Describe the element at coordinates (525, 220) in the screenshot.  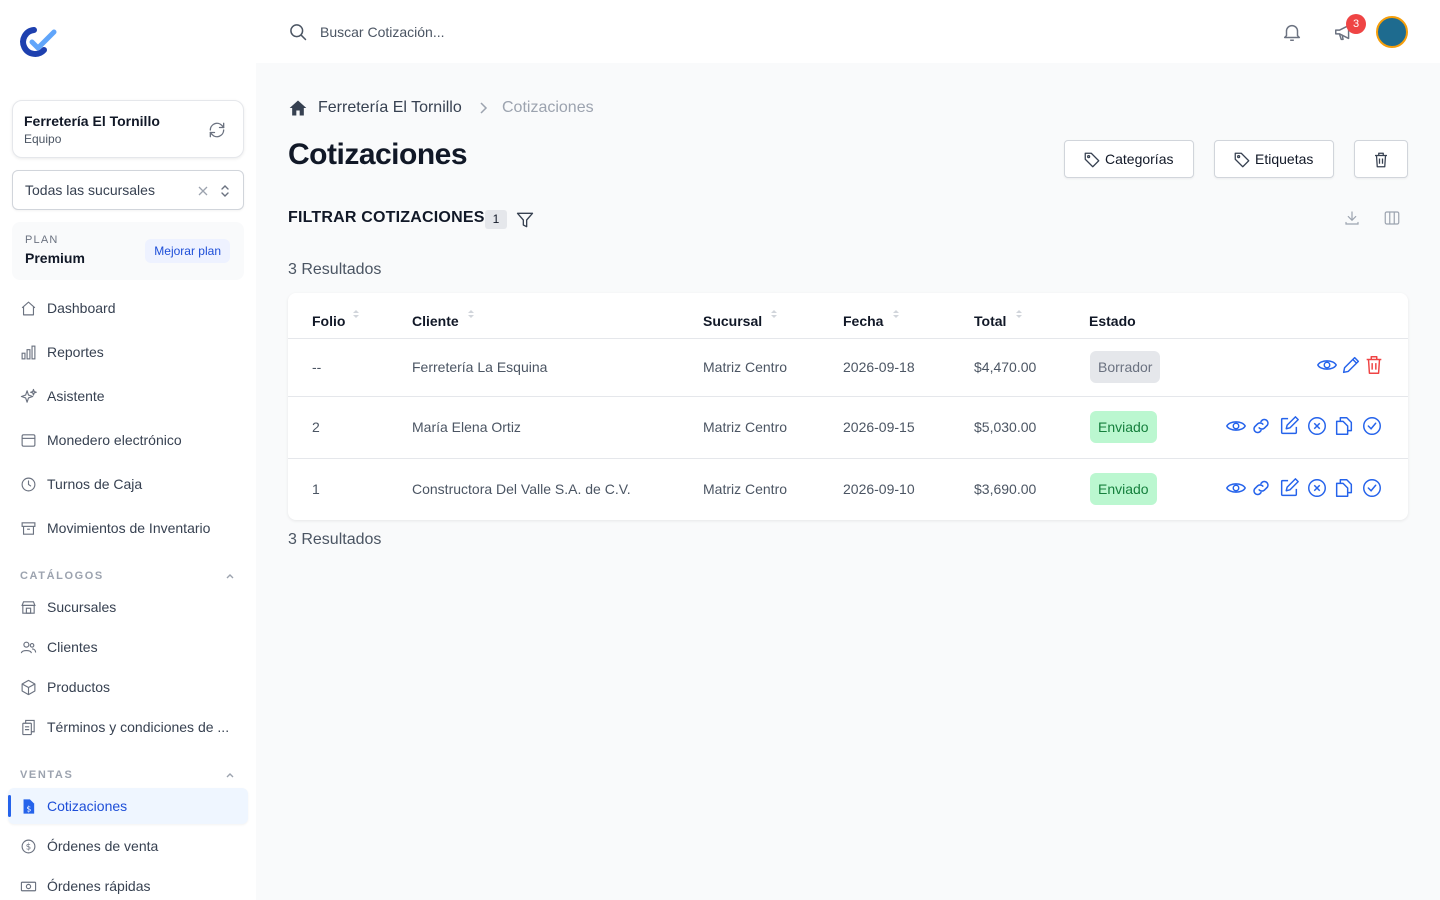
I see `funnel-icon` at that location.